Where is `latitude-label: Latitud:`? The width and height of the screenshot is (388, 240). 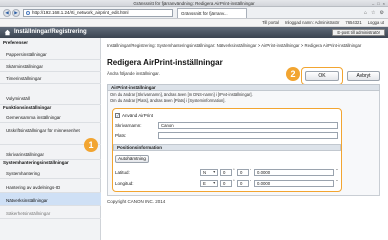 latitude-label: Latitud: is located at coordinates (122, 172).